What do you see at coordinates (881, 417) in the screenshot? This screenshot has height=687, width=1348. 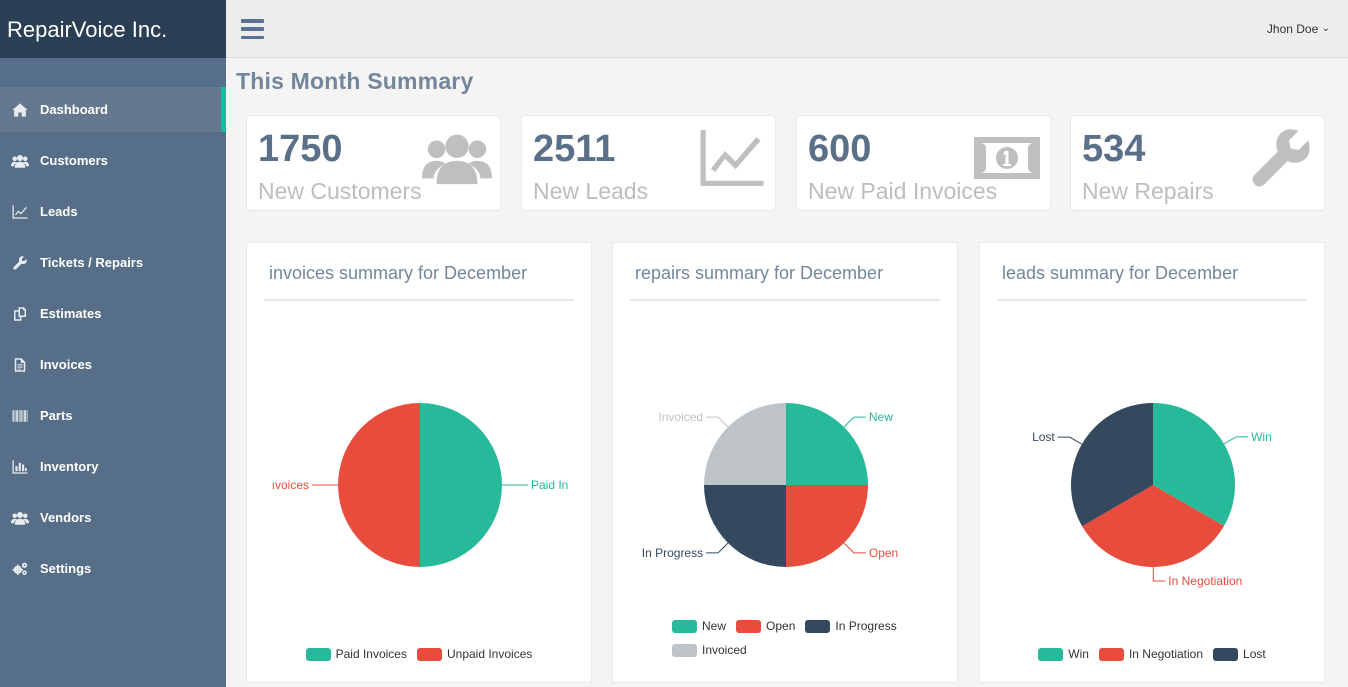 I see `slice-callout-label: New` at bounding box center [881, 417].